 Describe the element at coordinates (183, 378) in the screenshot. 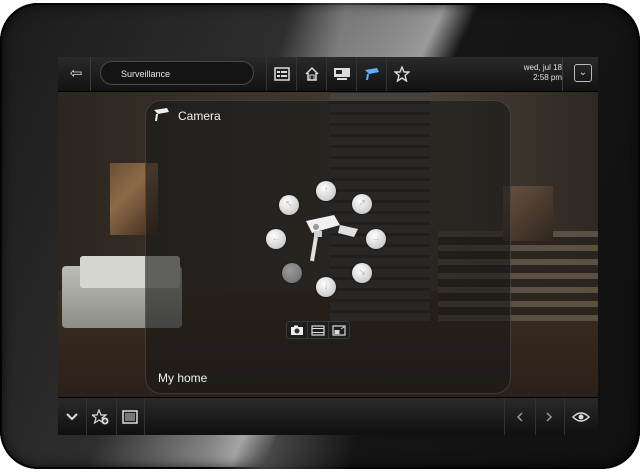

I see `panel-footer: My home` at that location.